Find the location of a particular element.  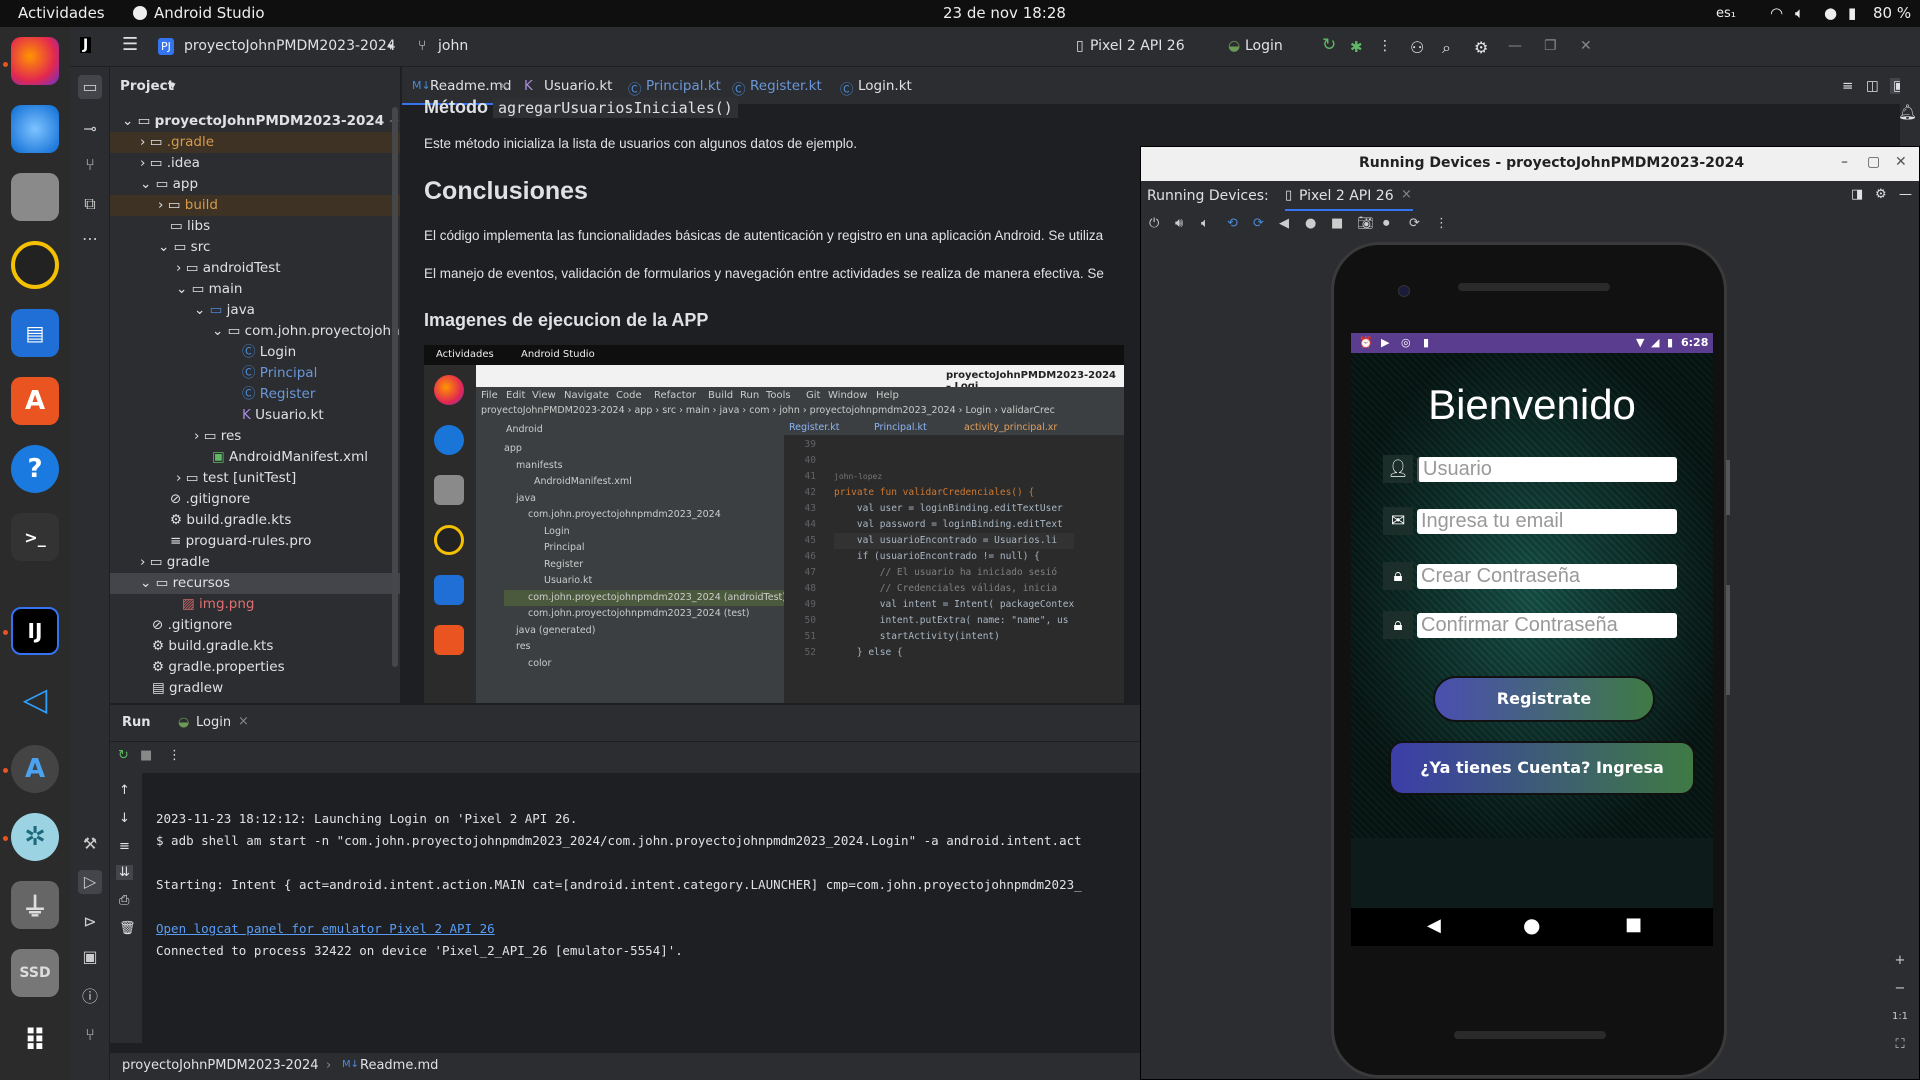

show-apps-icon: ⠿ is located at coordinates (35, 1041).